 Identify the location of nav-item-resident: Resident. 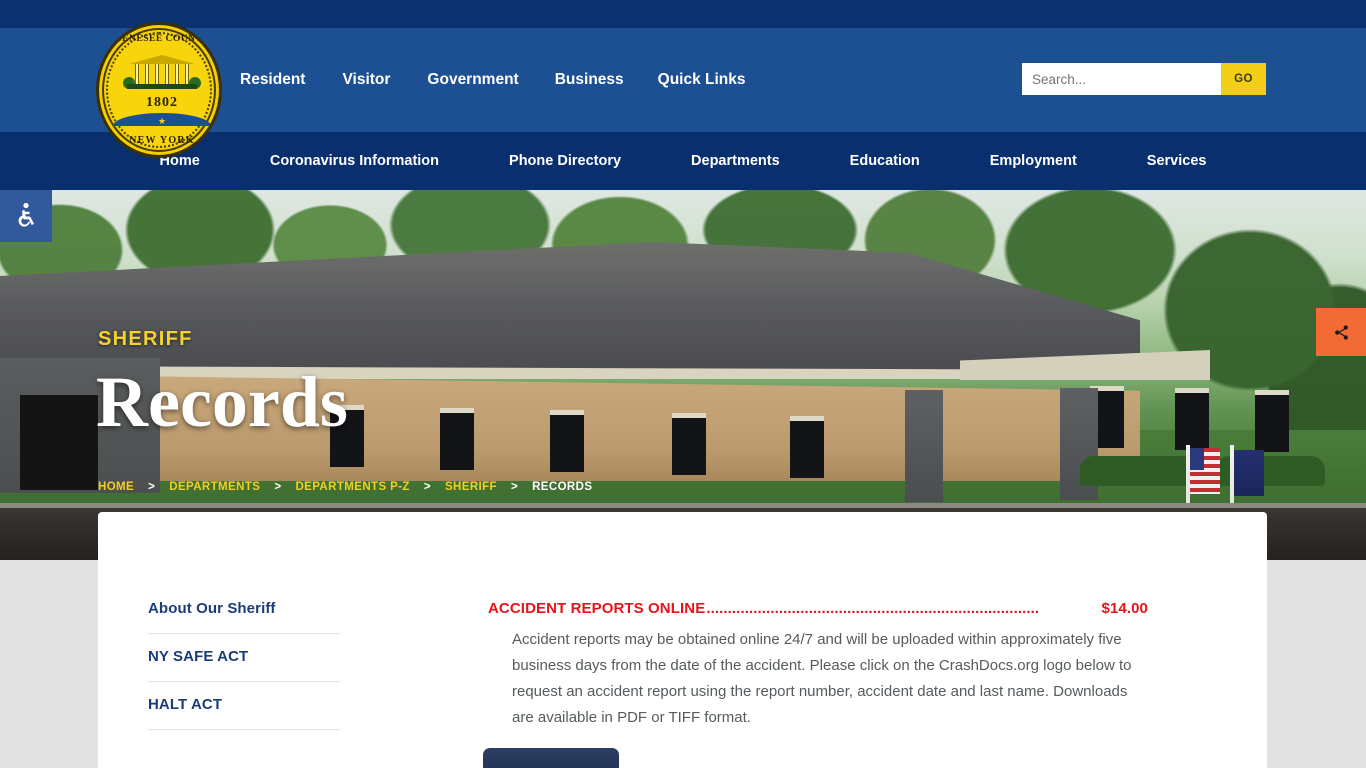
(291, 80).